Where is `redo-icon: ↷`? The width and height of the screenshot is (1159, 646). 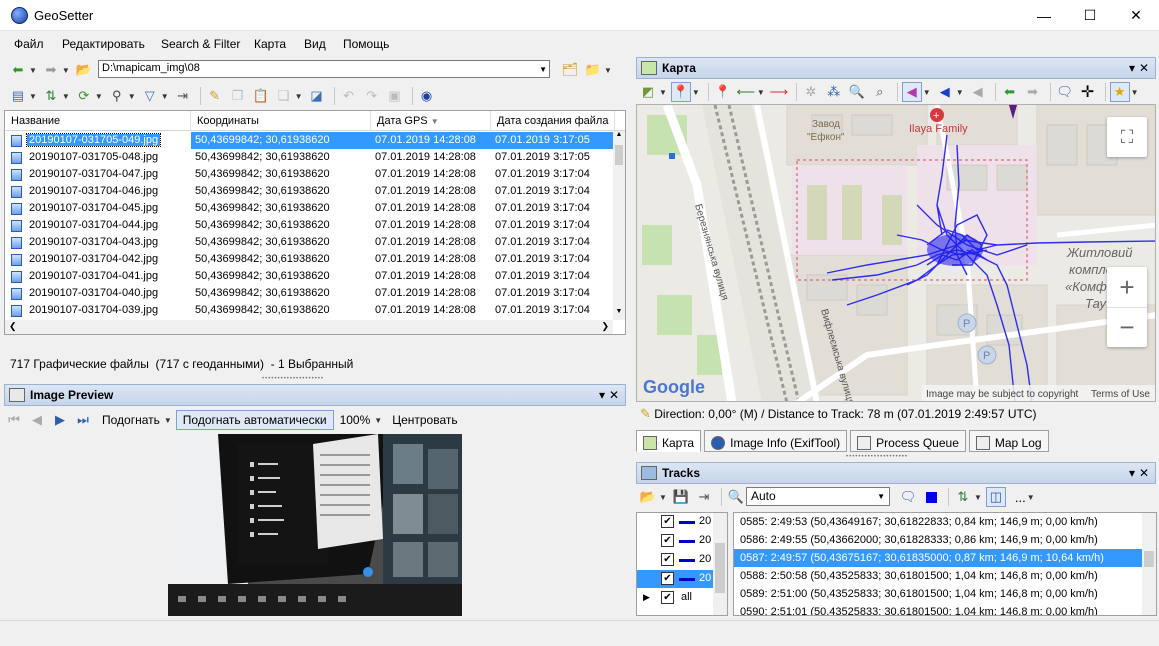
redo-icon: ↷ is located at coordinates (372, 96).